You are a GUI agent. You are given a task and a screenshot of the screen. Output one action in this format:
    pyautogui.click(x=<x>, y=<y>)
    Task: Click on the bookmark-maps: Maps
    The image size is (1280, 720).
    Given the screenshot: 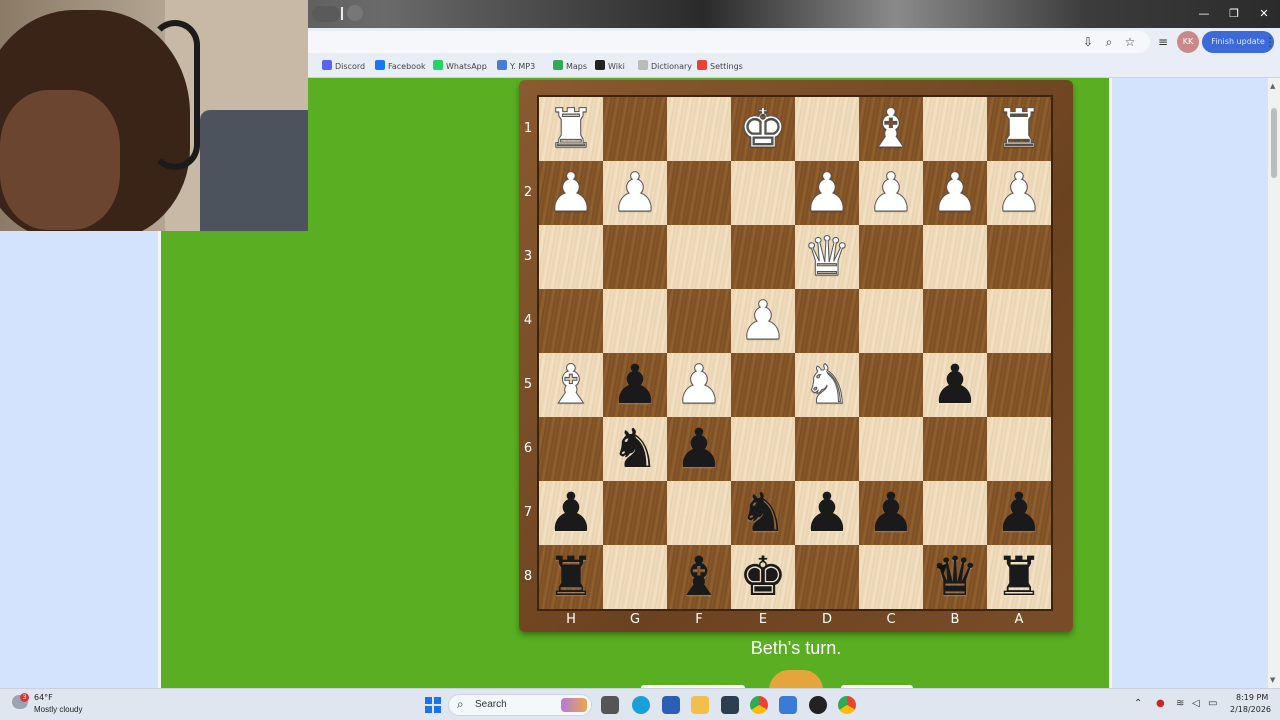 What is the action you would take?
    pyautogui.click(x=570, y=67)
    